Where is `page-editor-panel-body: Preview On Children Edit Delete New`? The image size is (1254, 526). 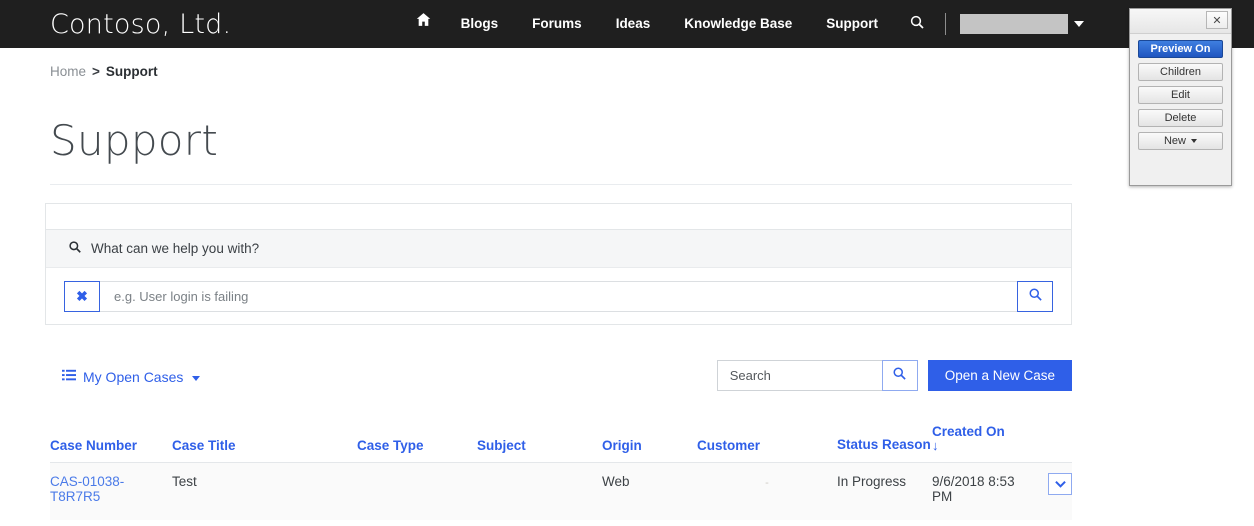 page-editor-panel-body: Preview On Children Edit Delete New is located at coordinates (1180, 95).